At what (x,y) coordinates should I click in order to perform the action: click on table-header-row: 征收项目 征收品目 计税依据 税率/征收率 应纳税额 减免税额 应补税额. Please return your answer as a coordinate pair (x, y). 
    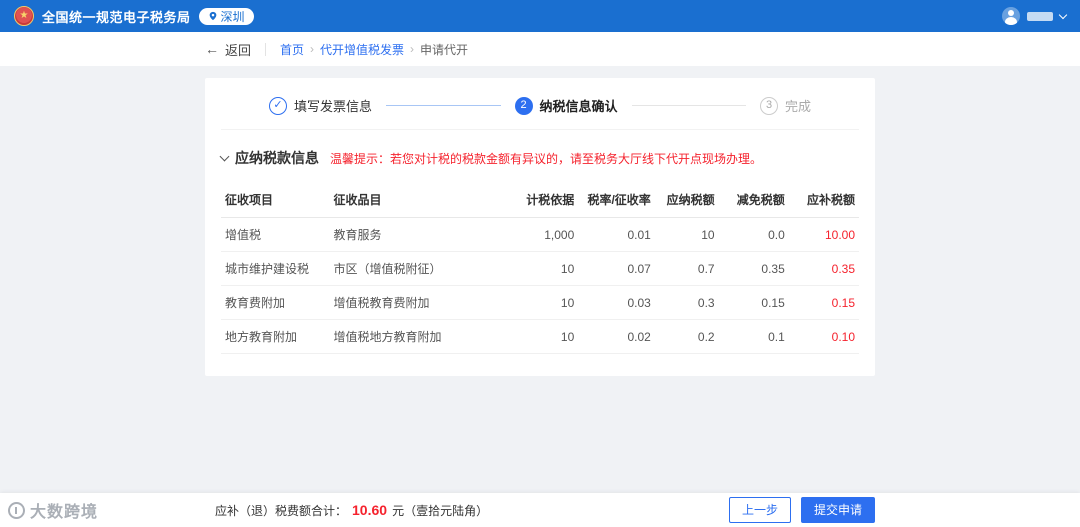
    Looking at the image, I should click on (540, 200).